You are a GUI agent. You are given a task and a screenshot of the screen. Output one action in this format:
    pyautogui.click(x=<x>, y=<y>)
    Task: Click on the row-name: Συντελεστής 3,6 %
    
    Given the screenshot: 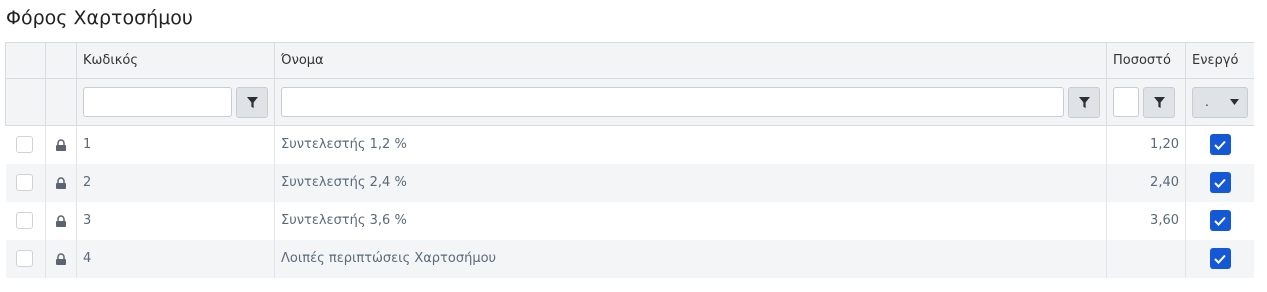 What is the action you would take?
    pyautogui.click(x=690, y=220)
    